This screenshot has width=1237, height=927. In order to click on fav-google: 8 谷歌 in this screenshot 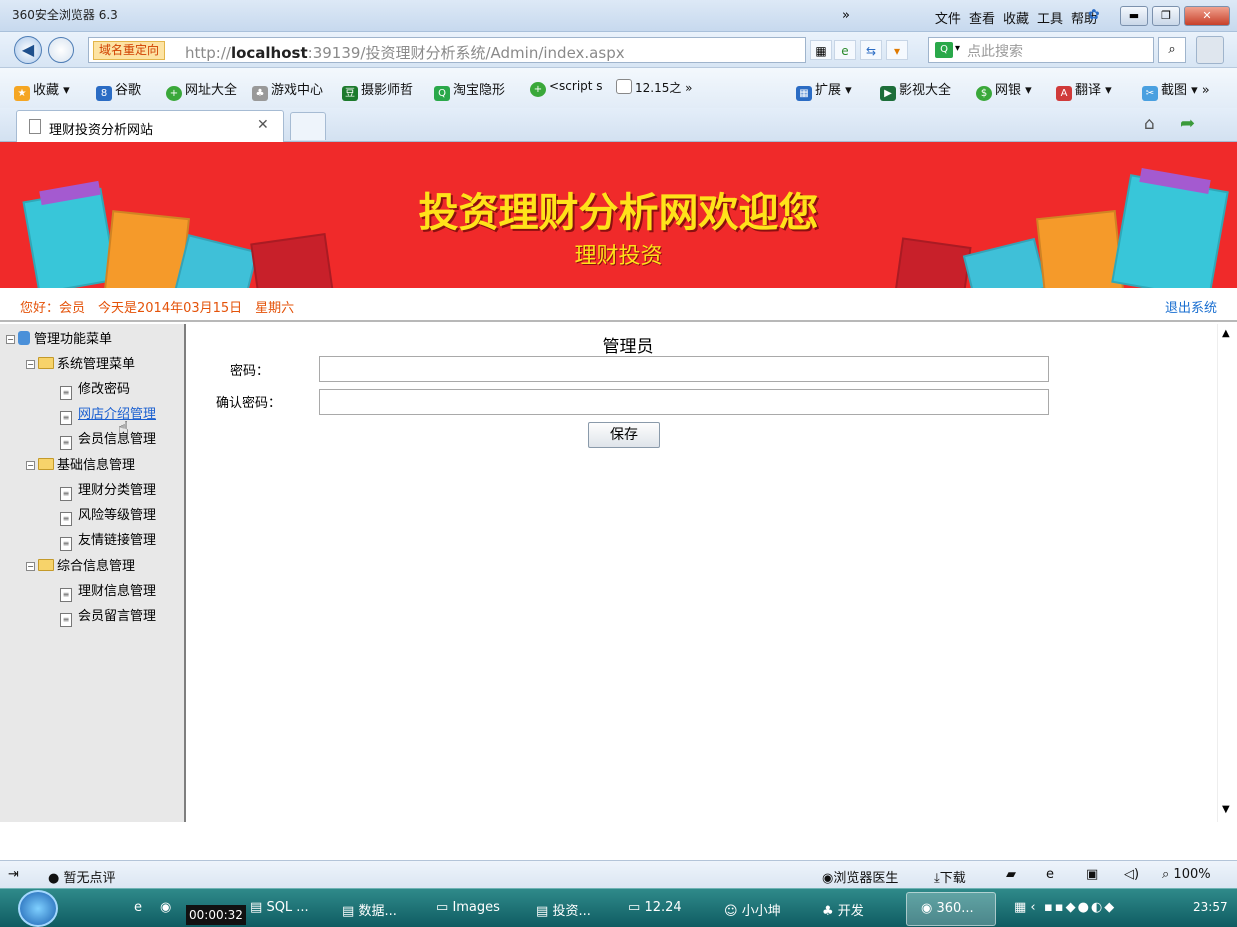, I will do `click(118, 90)`.